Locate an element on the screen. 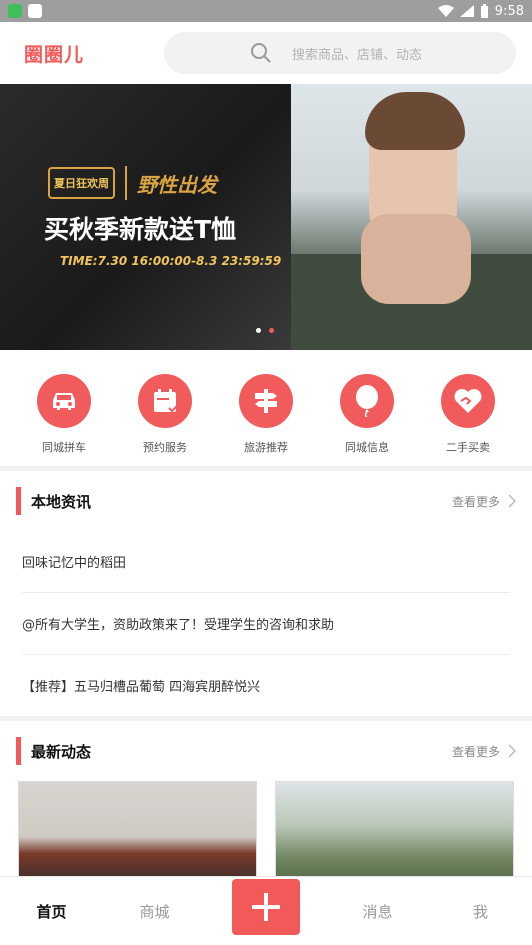  quick-link-label: 旅游推荐 is located at coordinates (266, 447).